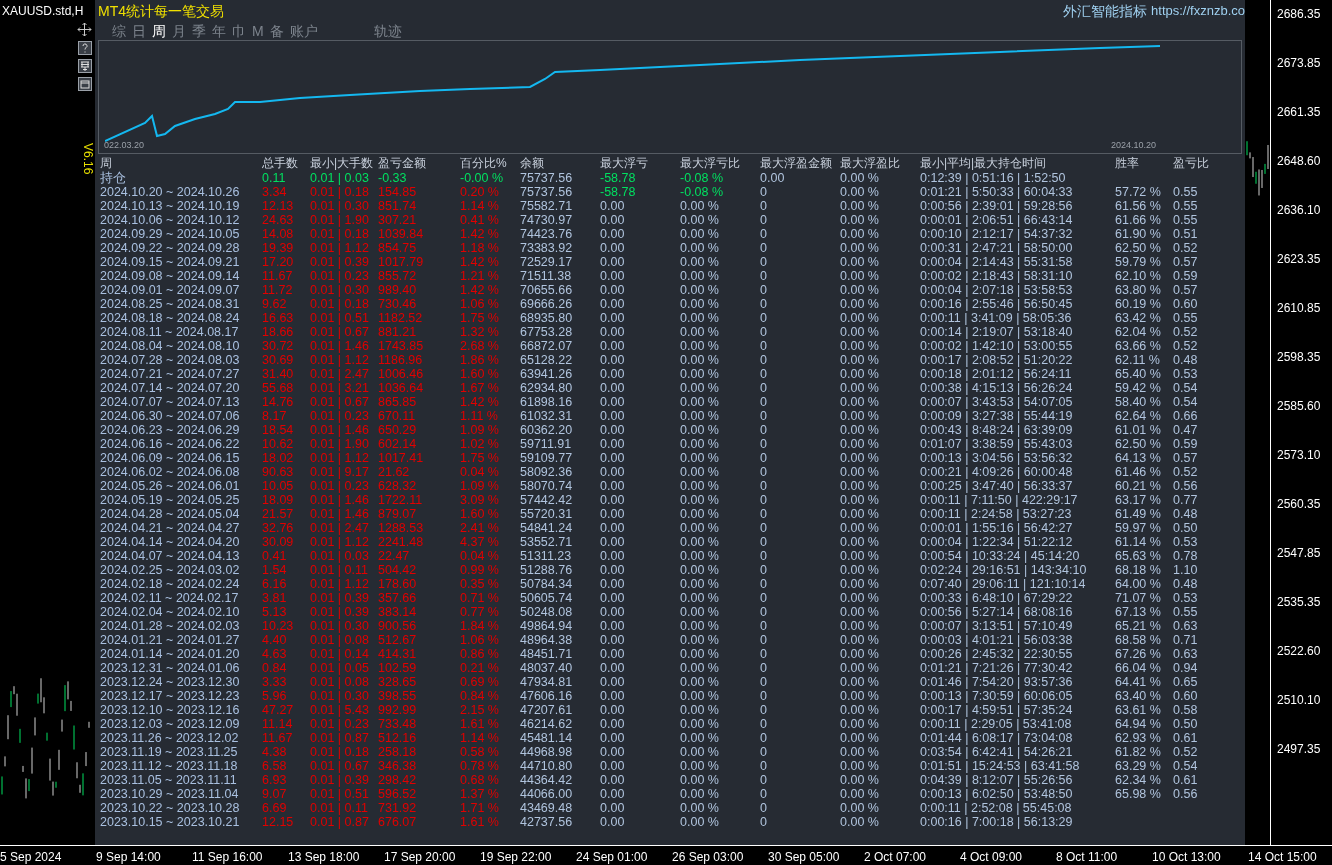 The height and width of the screenshot is (865, 1332). What do you see at coordinates (275, 612) in the screenshot?
I see `lots-cell-text: 5.13` at bounding box center [275, 612].